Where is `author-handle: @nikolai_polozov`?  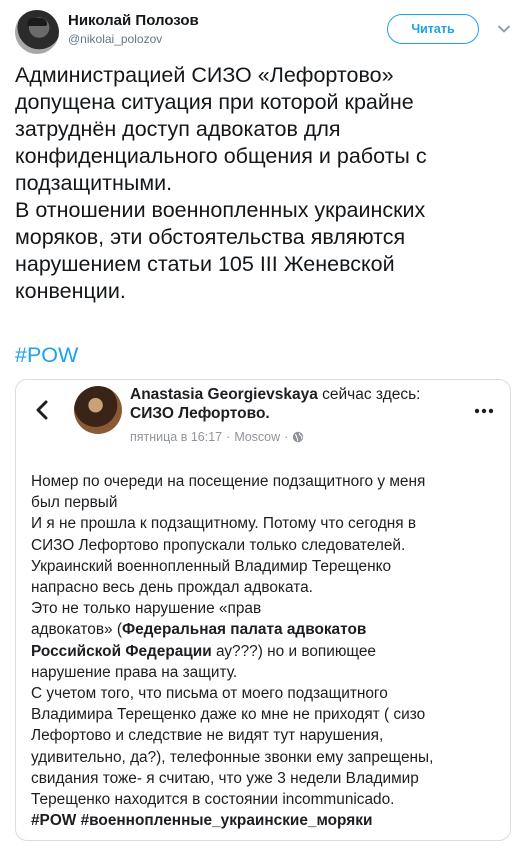 author-handle: @nikolai_polozov is located at coordinates (115, 39).